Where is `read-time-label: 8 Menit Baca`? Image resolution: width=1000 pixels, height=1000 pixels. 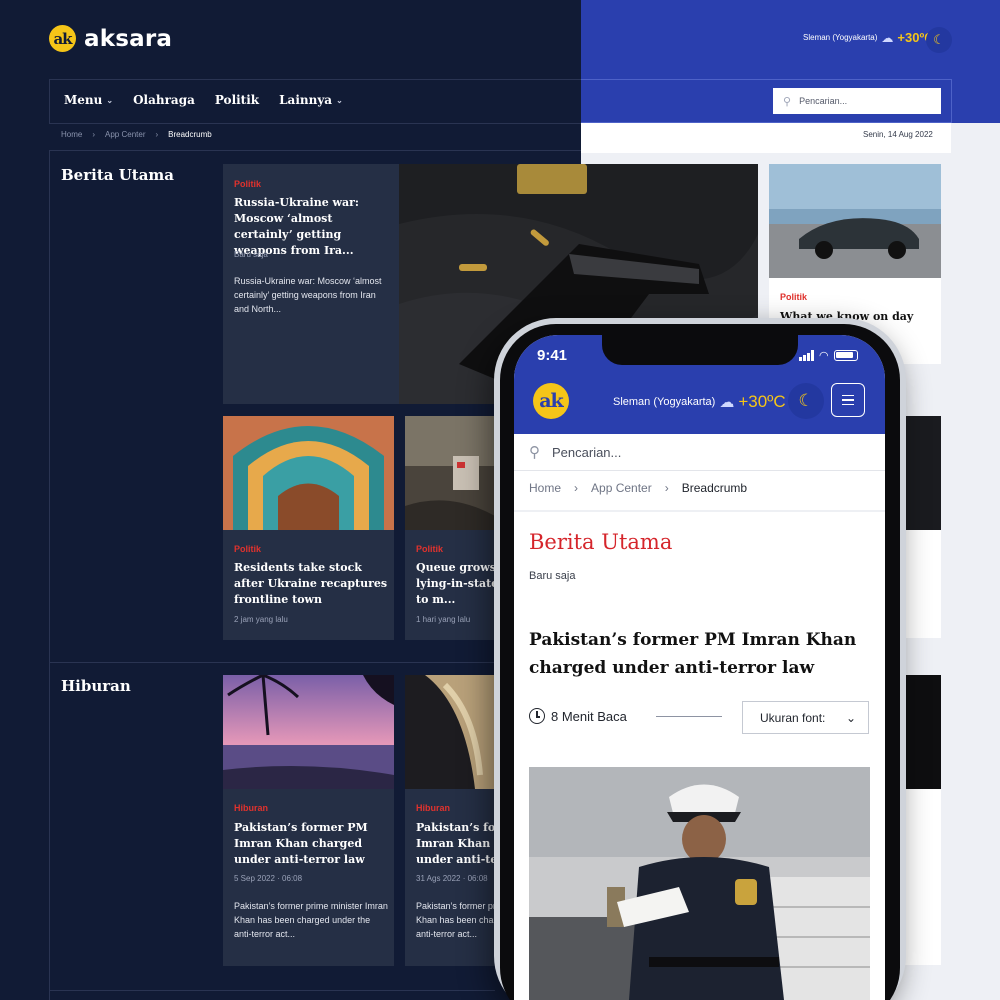 read-time-label: 8 Menit Baca is located at coordinates (589, 716).